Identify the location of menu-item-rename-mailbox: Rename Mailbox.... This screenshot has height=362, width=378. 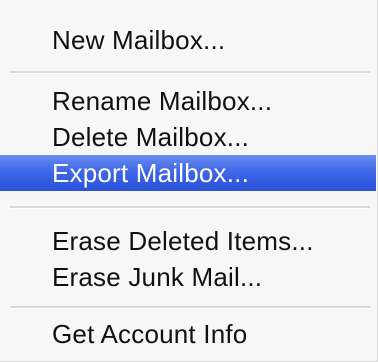
(188, 101).